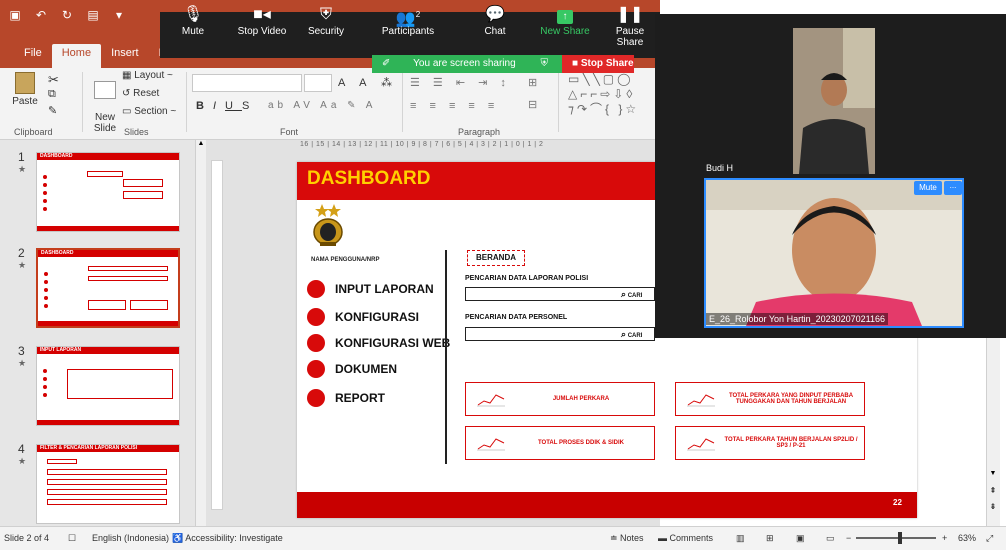 The height and width of the screenshot is (550, 1006). Describe the element at coordinates (130, 538) in the screenshot. I see `language-indicator: English (Indonesia)` at that location.